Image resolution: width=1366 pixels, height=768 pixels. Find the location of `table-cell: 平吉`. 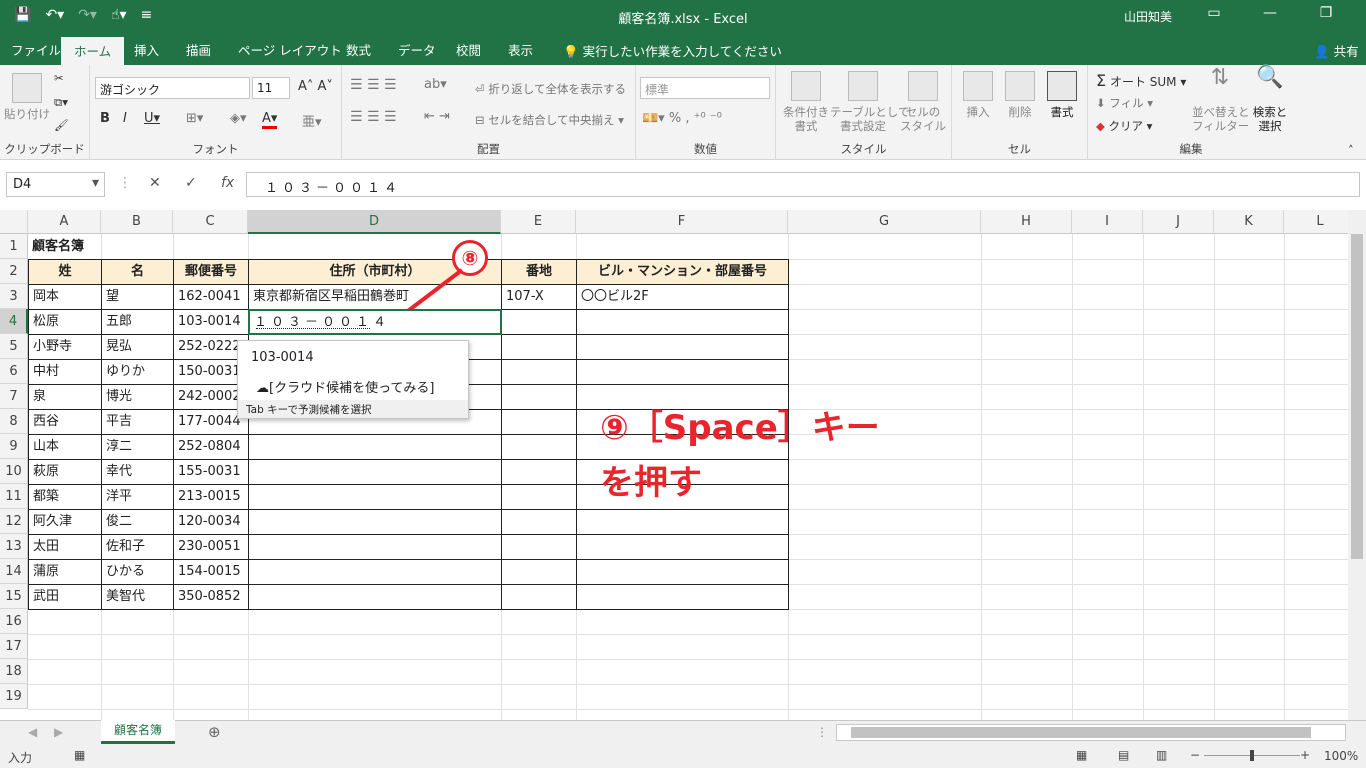

table-cell: 平吉 is located at coordinates (137, 422).